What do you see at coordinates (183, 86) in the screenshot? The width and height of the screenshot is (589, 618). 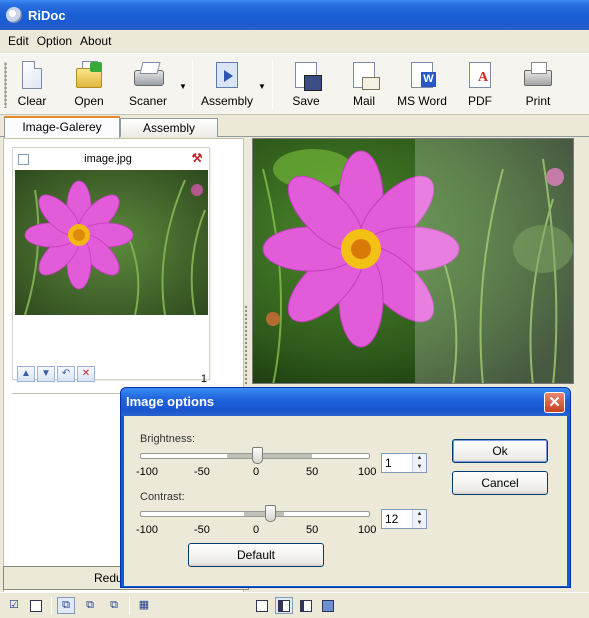 I see `scaner-dropdown-icon: ▼` at bounding box center [183, 86].